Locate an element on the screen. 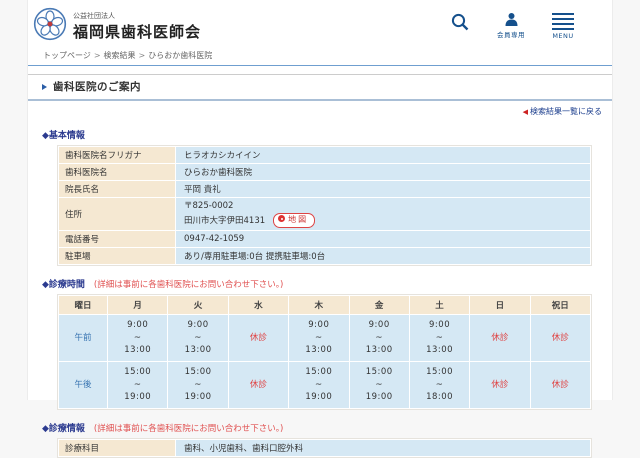 Image resolution: width=640 pixels, height=458 pixels. row-label: 電話番号 is located at coordinates (117, 238).